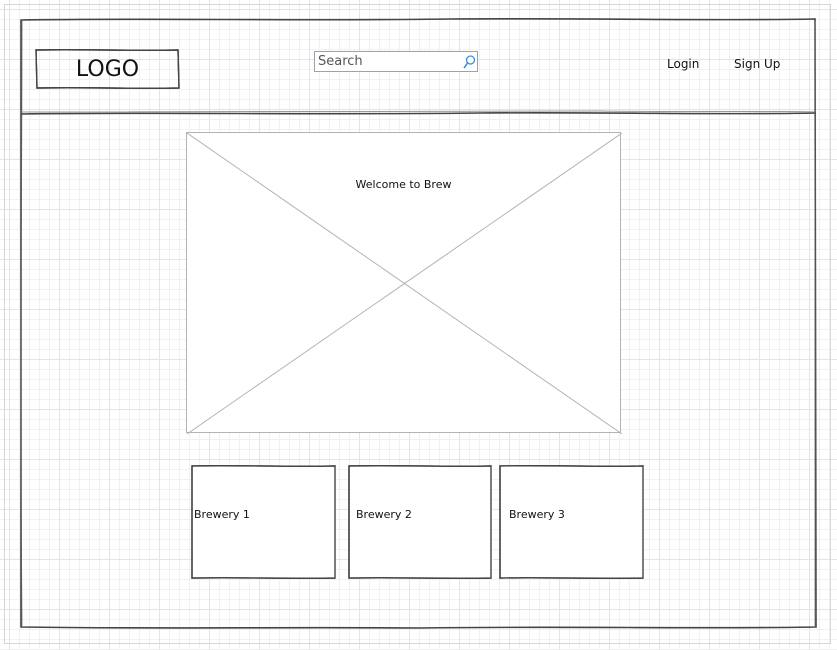  What do you see at coordinates (403, 184) in the screenshot?
I see `hero-title: Welcome to Brew` at bounding box center [403, 184].